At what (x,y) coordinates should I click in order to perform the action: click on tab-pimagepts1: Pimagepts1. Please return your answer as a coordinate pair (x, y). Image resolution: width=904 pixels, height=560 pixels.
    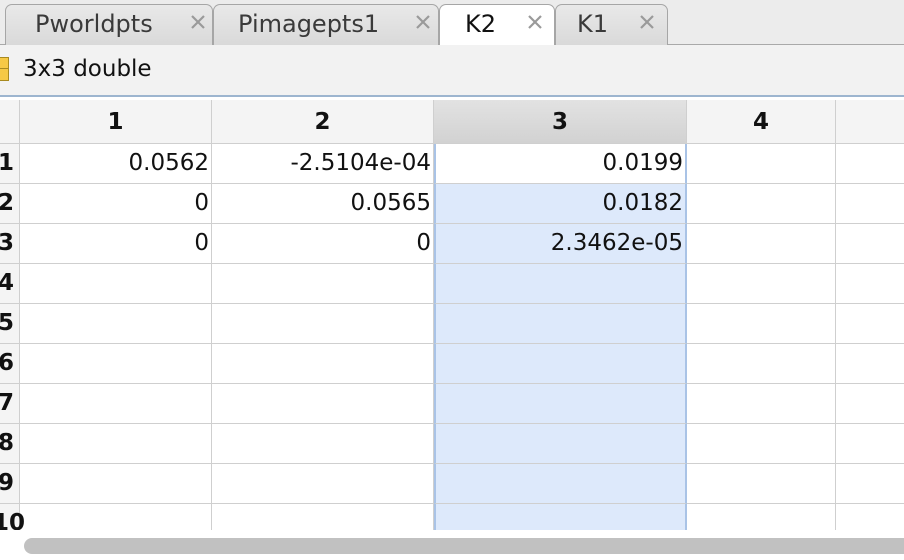
    Looking at the image, I should click on (326, 24).